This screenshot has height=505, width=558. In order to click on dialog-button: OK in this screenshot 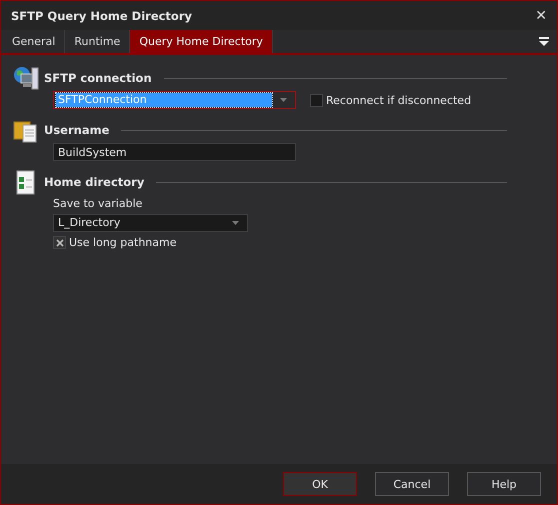, I will do `click(320, 484)`.